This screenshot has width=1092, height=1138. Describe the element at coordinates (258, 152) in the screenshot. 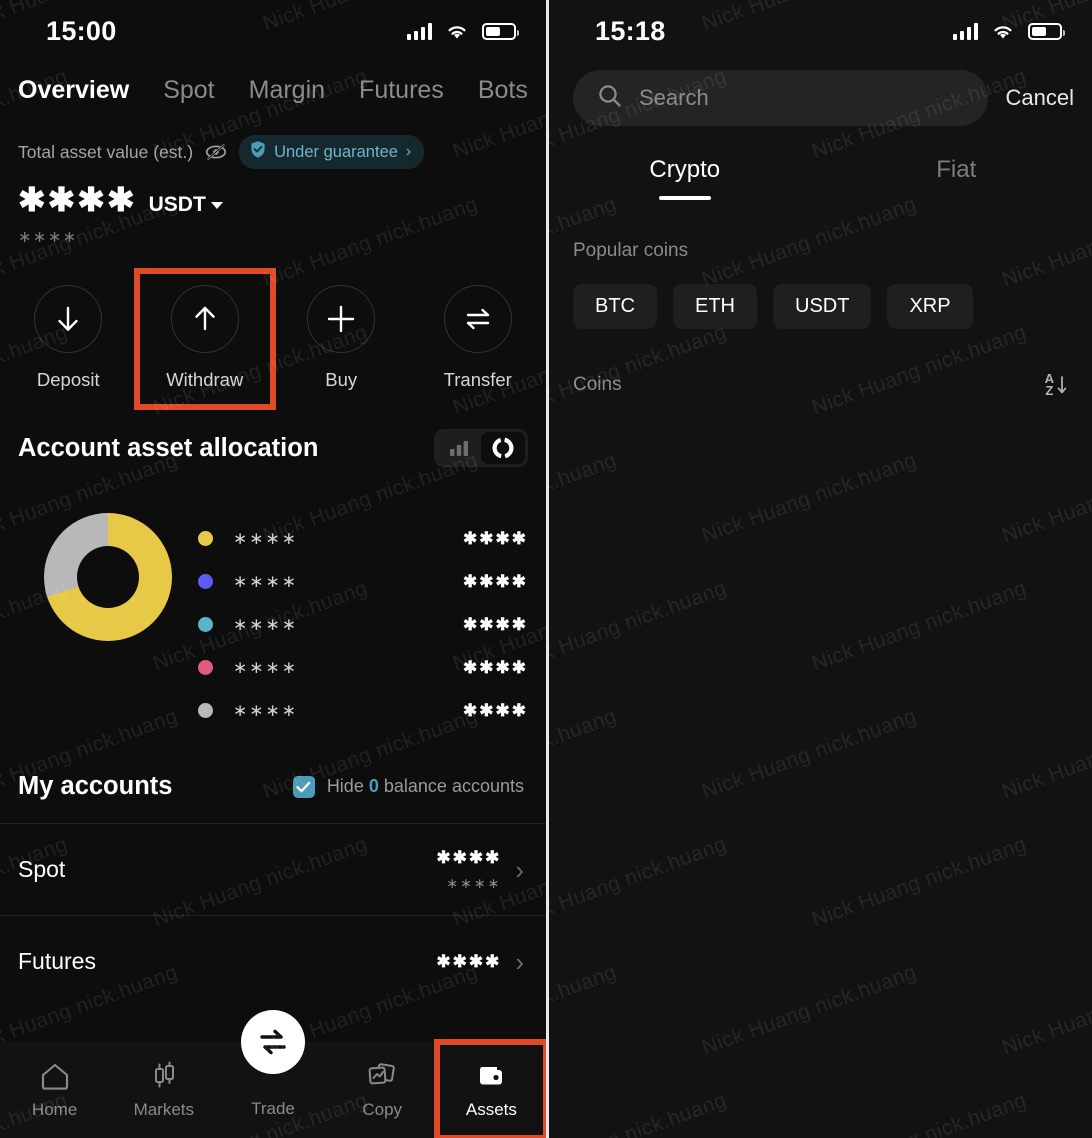

I see `shield-check-icon` at that location.